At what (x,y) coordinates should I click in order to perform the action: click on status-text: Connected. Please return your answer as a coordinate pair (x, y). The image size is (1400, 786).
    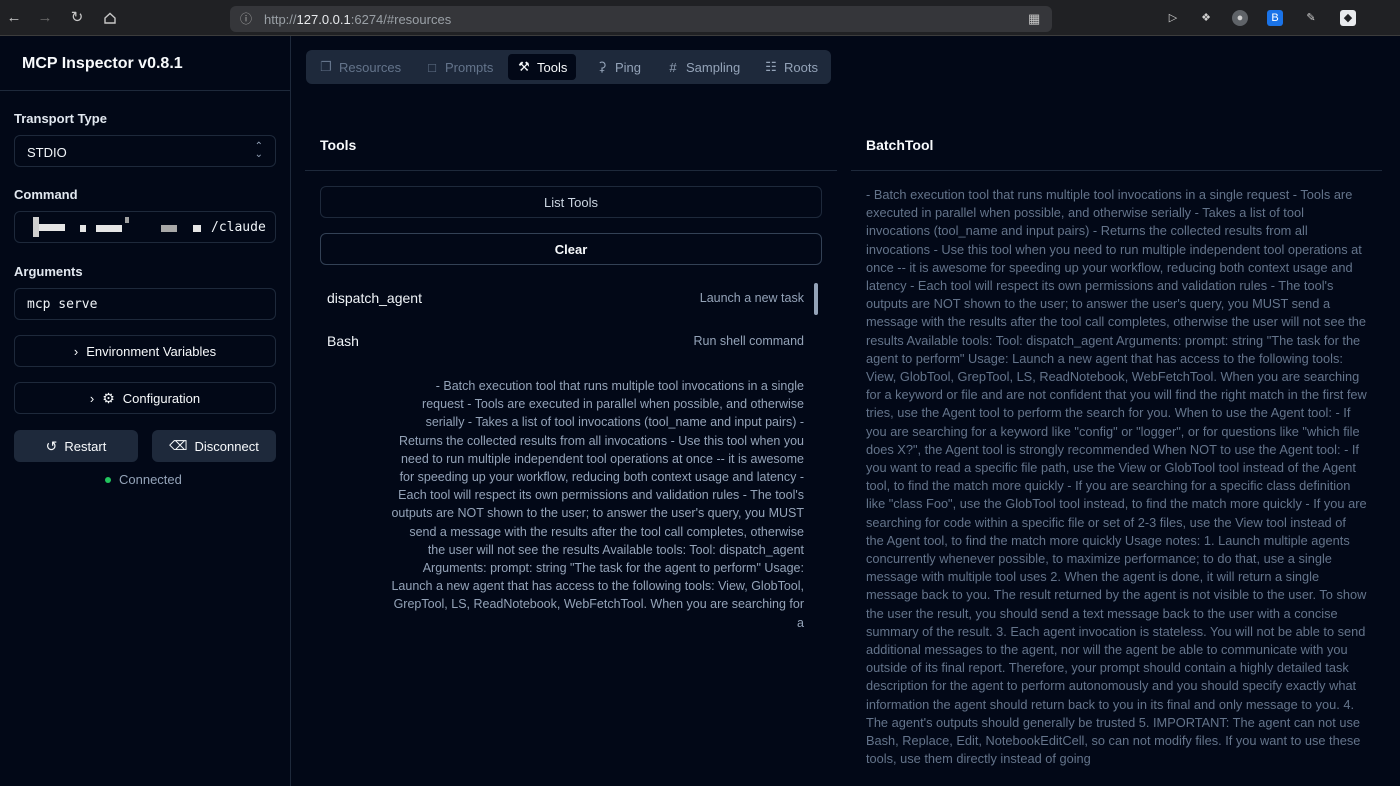
    Looking at the image, I should click on (150, 479).